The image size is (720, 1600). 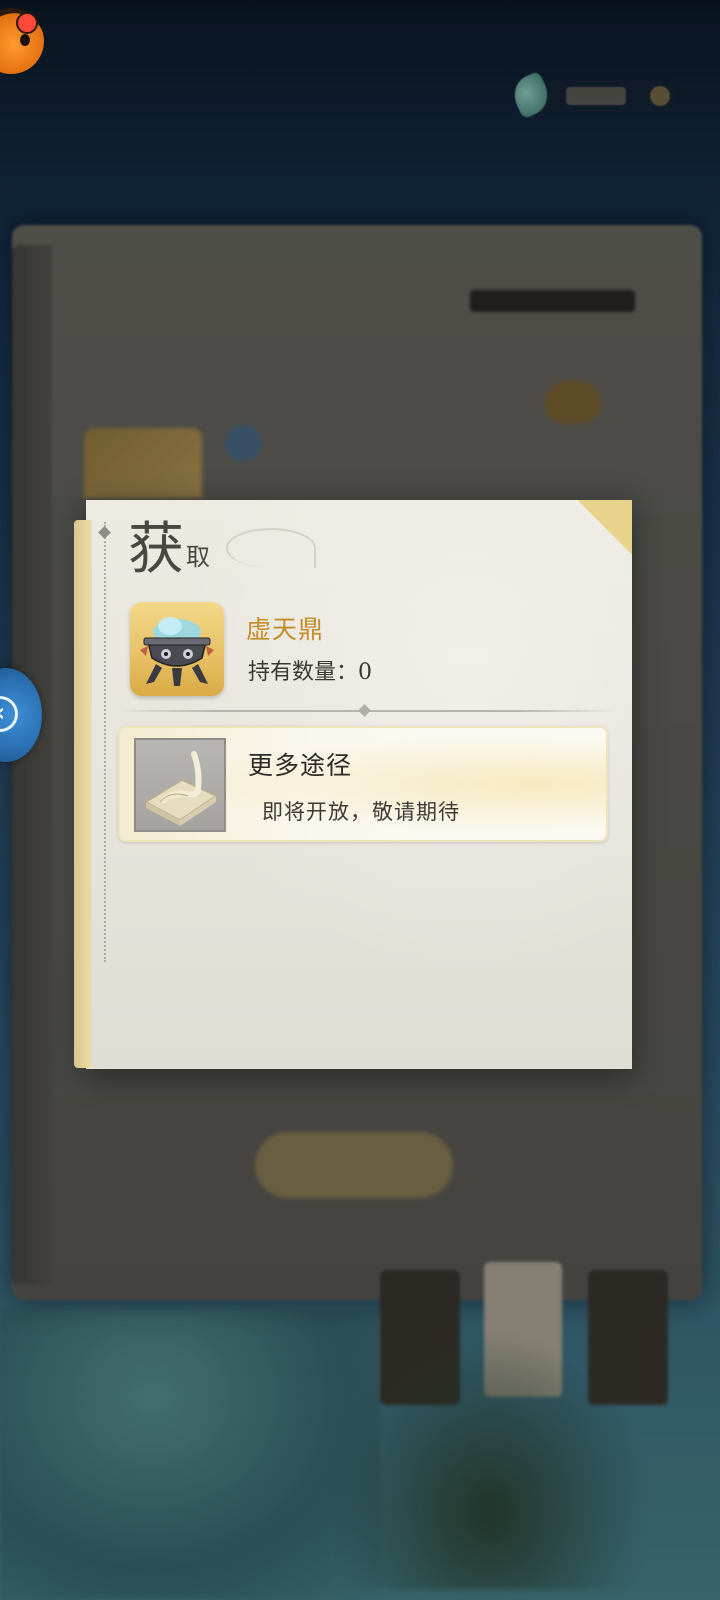 What do you see at coordinates (364, 710) in the screenshot?
I see `divider-diamond-ornament` at bounding box center [364, 710].